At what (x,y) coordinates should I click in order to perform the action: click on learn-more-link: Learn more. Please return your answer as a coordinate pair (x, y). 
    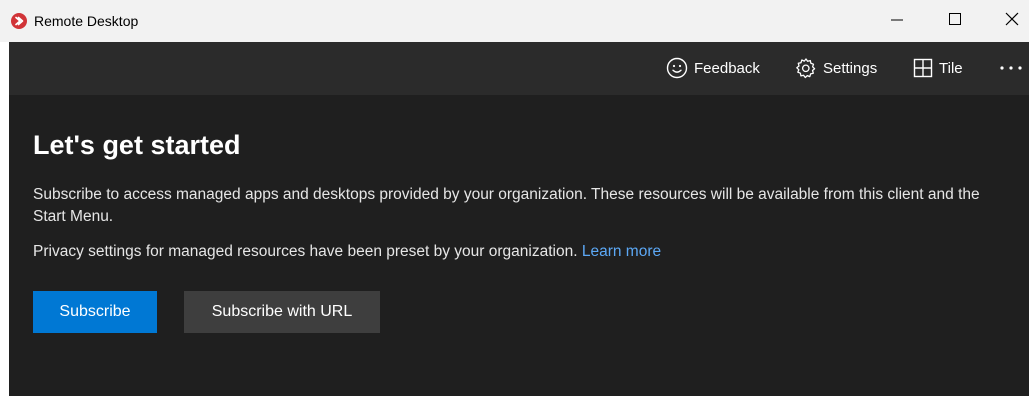
    Looking at the image, I should click on (621, 251).